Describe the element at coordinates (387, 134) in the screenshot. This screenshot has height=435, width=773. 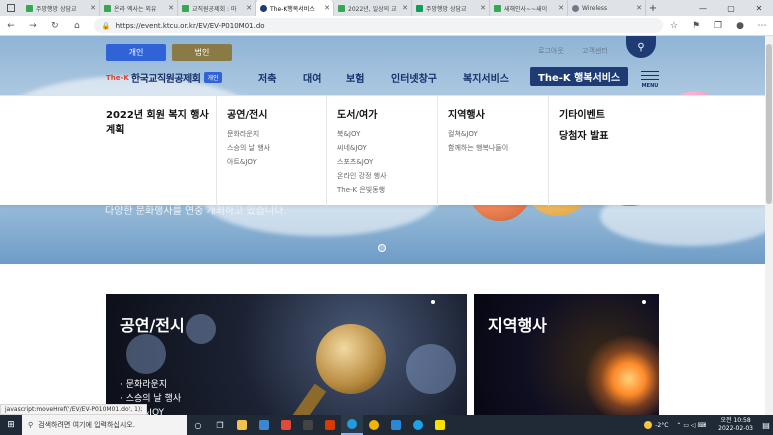
I see `mega-sub-item: 북&JOY` at that location.